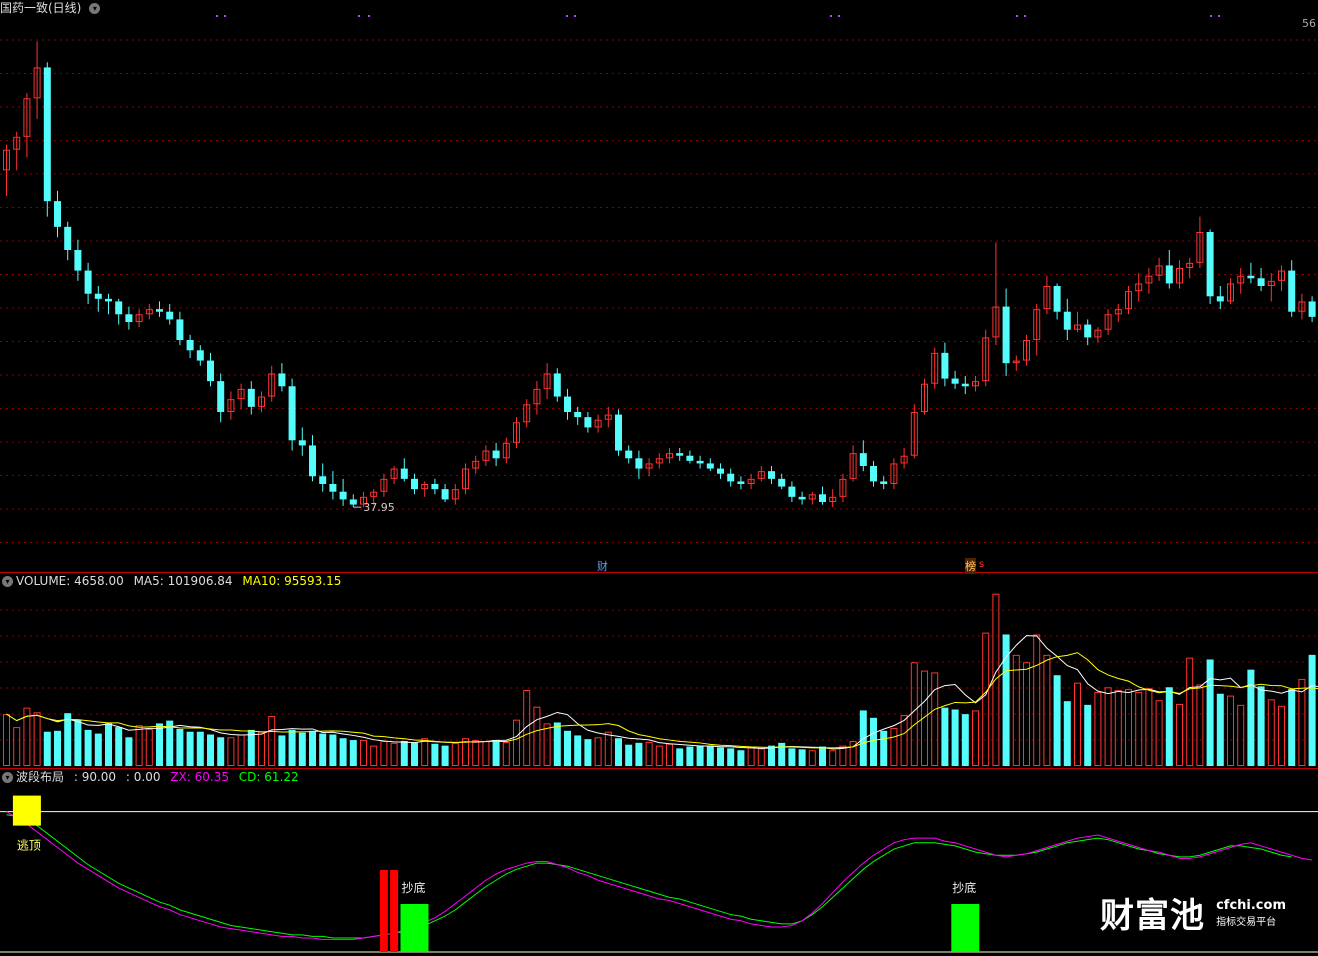 The height and width of the screenshot is (956, 1318). What do you see at coordinates (970, 566) in the screenshot?
I see `marker-bang: 榜` at bounding box center [970, 566].